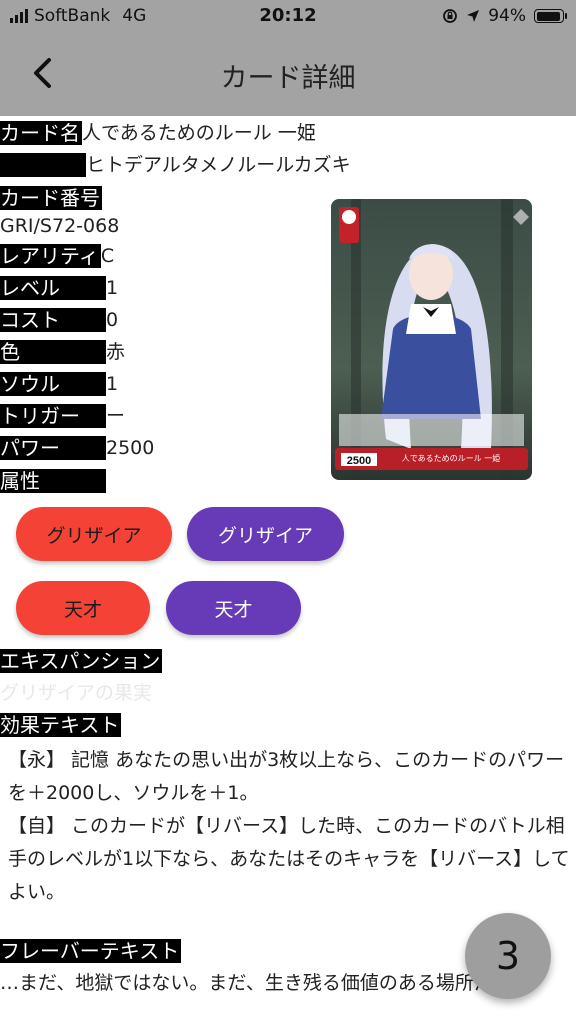  I want to click on card-name-value: 人であるためのルール 一姫, so click(199, 133).